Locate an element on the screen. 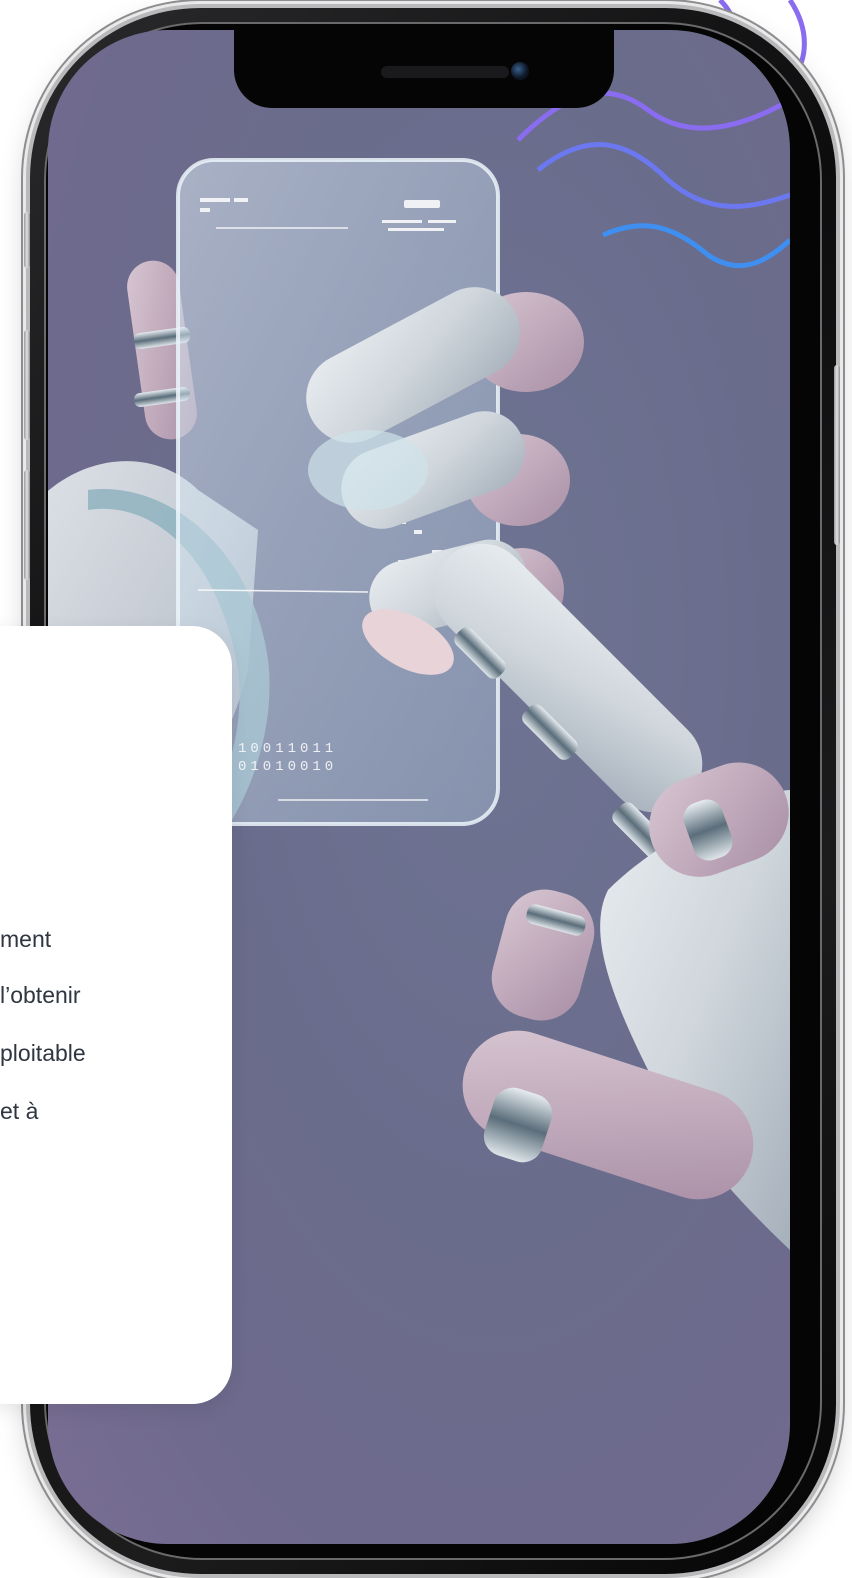 The width and height of the screenshot is (852, 1578). front-camera is located at coordinates (520, 71).